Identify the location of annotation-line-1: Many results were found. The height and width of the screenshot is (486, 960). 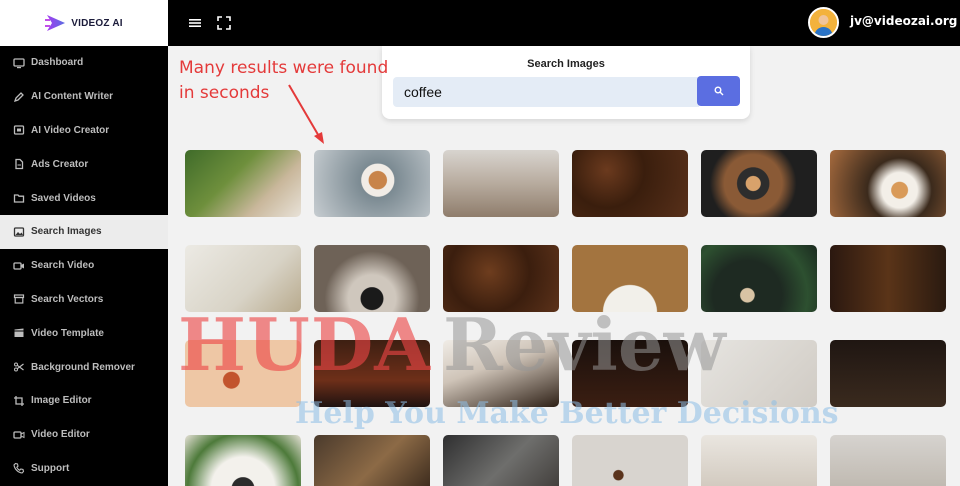
(284, 68).